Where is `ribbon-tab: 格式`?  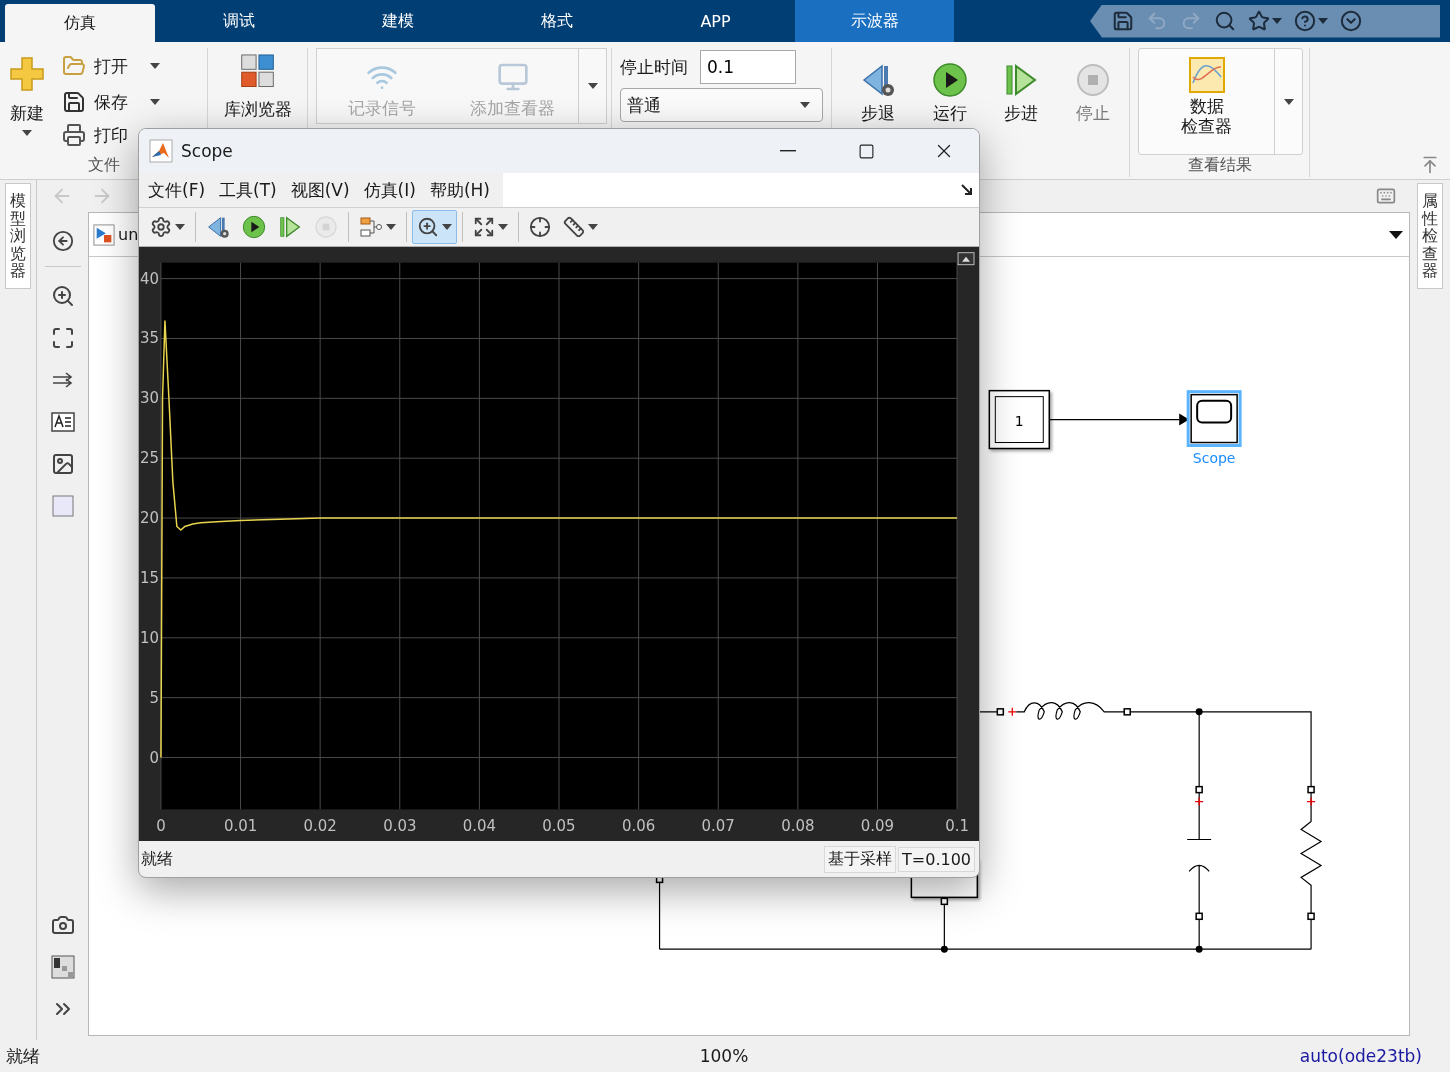
ribbon-tab: 格式 is located at coordinates (556, 21).